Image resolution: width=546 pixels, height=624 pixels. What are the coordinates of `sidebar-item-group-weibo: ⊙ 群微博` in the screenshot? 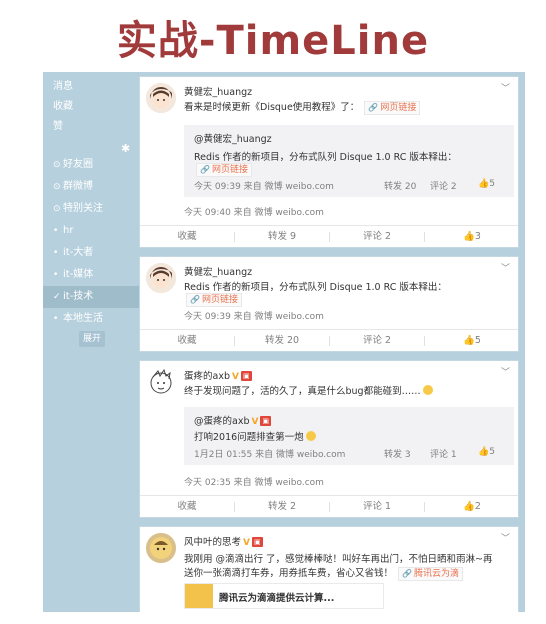 It's located at (91, 187).